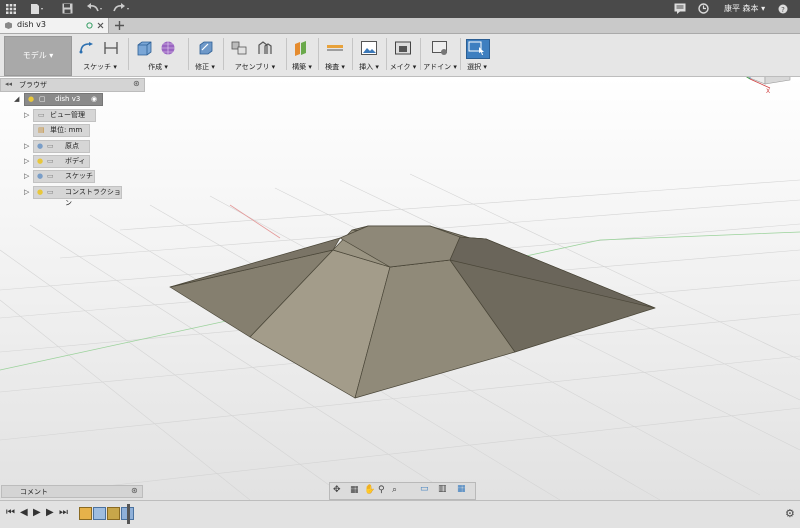  Describe the element at coordinates (59, 176) in the screenshot. I see `tree-item-sketches: ▷ ● ▭ スケッチ` at that location.